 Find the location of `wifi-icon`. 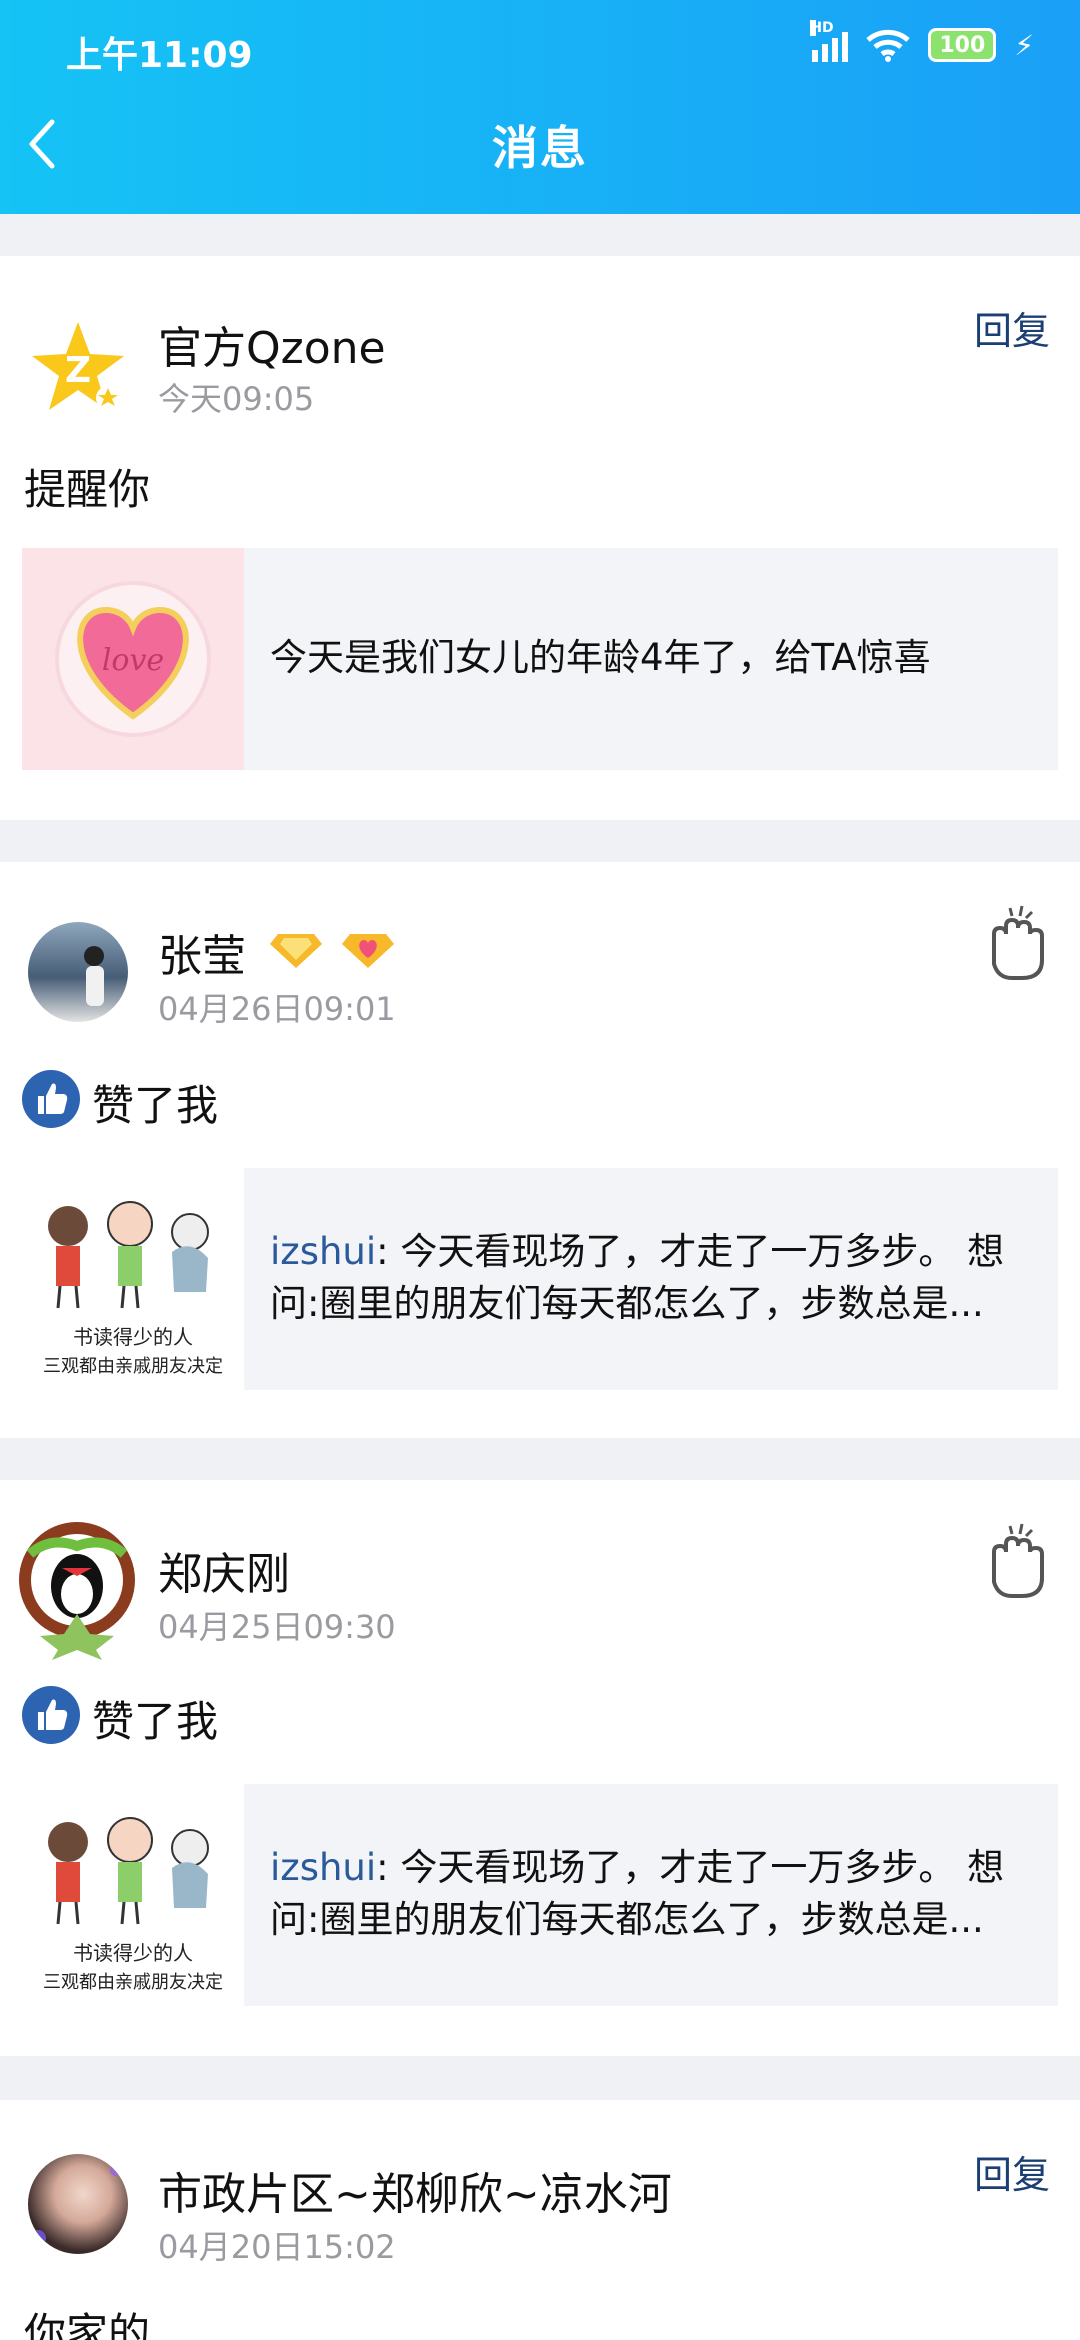

wifi-icon is located at coordinates (888, 45).